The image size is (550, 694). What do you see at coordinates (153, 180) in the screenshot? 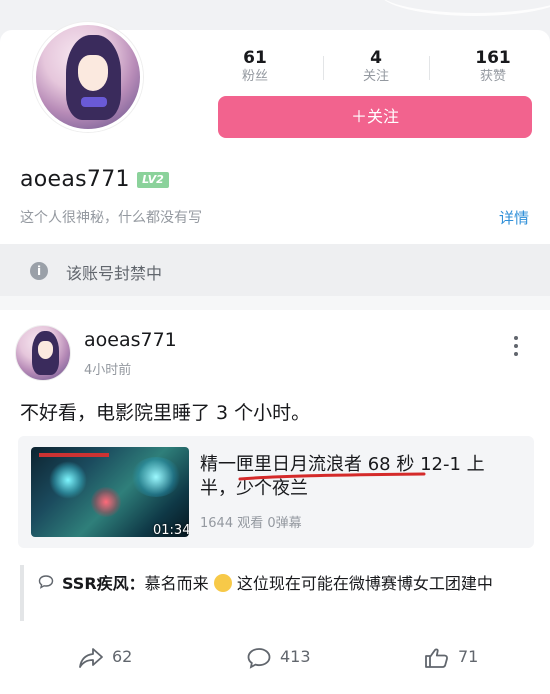
I see `level-badge: LV2` at bounding box center [153, 180].